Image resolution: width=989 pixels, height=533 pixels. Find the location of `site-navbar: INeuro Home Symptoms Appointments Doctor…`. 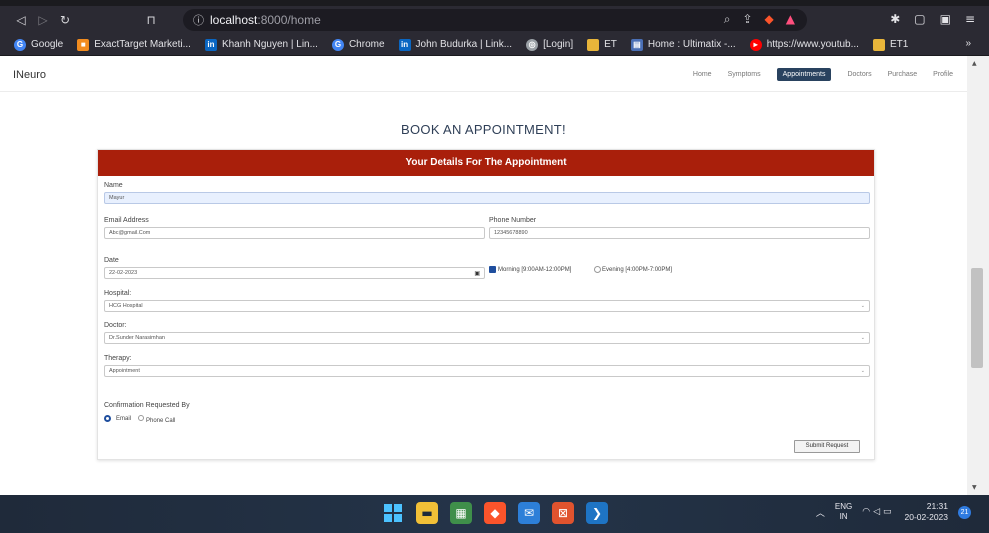

site-navbar: INeuro Home Symptoms Appointments Doctor… is located at coordinates (483, 74).